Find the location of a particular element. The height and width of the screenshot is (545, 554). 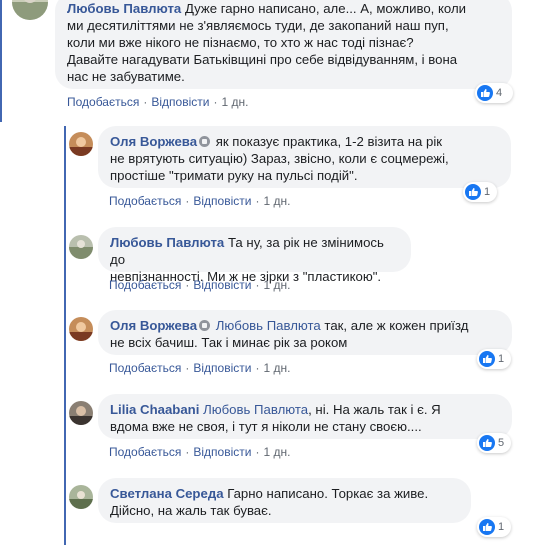

reply-thread-line is located at coordinates (65, 335).